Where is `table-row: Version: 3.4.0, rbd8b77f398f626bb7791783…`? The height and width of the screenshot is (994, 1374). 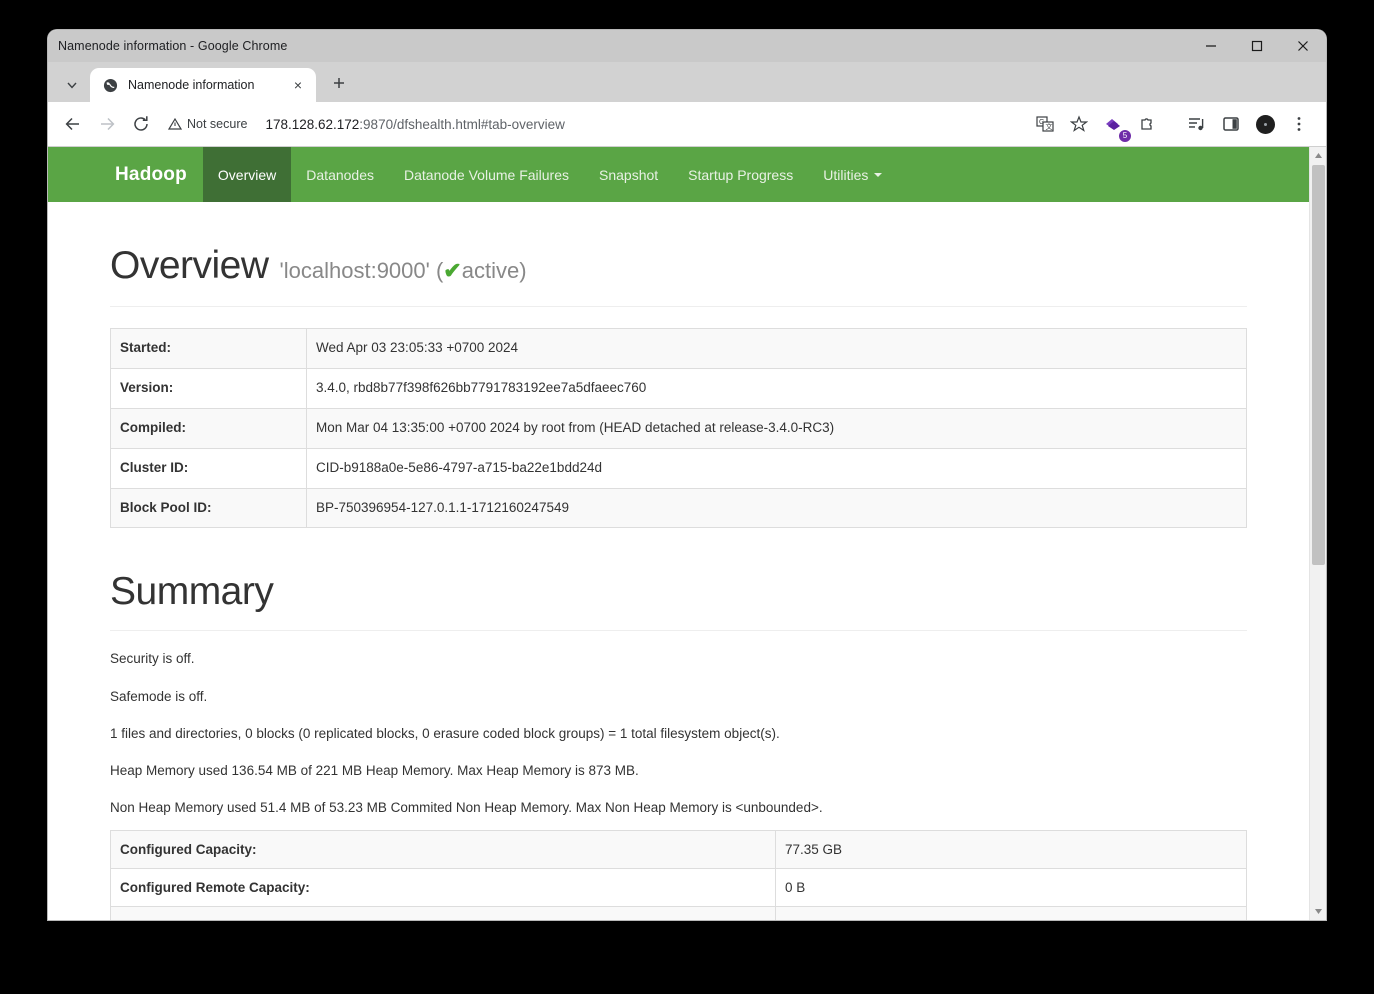
table-row: Version: 3.4.0, rbd8b77f398f626bb7791783… is located at coordinates (678, 388).